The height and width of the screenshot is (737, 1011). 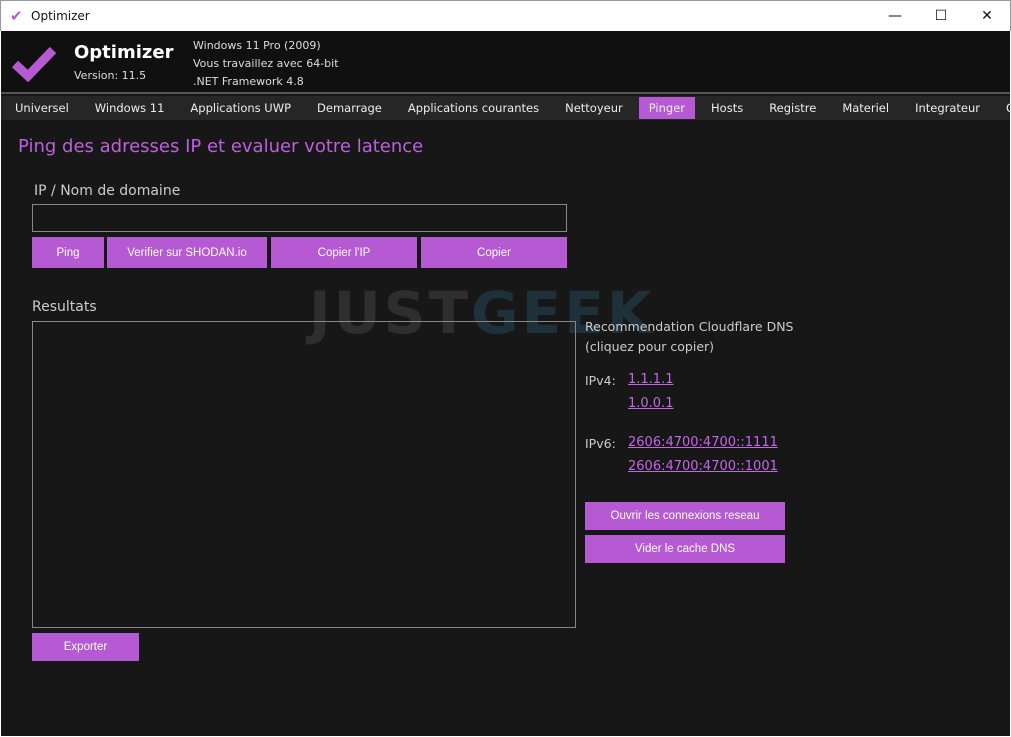 What do you see at coordinates (248, 81) in the screenshot?
I see `framework-info: .NET Framework 4.8` at bounding box center [248, 81].